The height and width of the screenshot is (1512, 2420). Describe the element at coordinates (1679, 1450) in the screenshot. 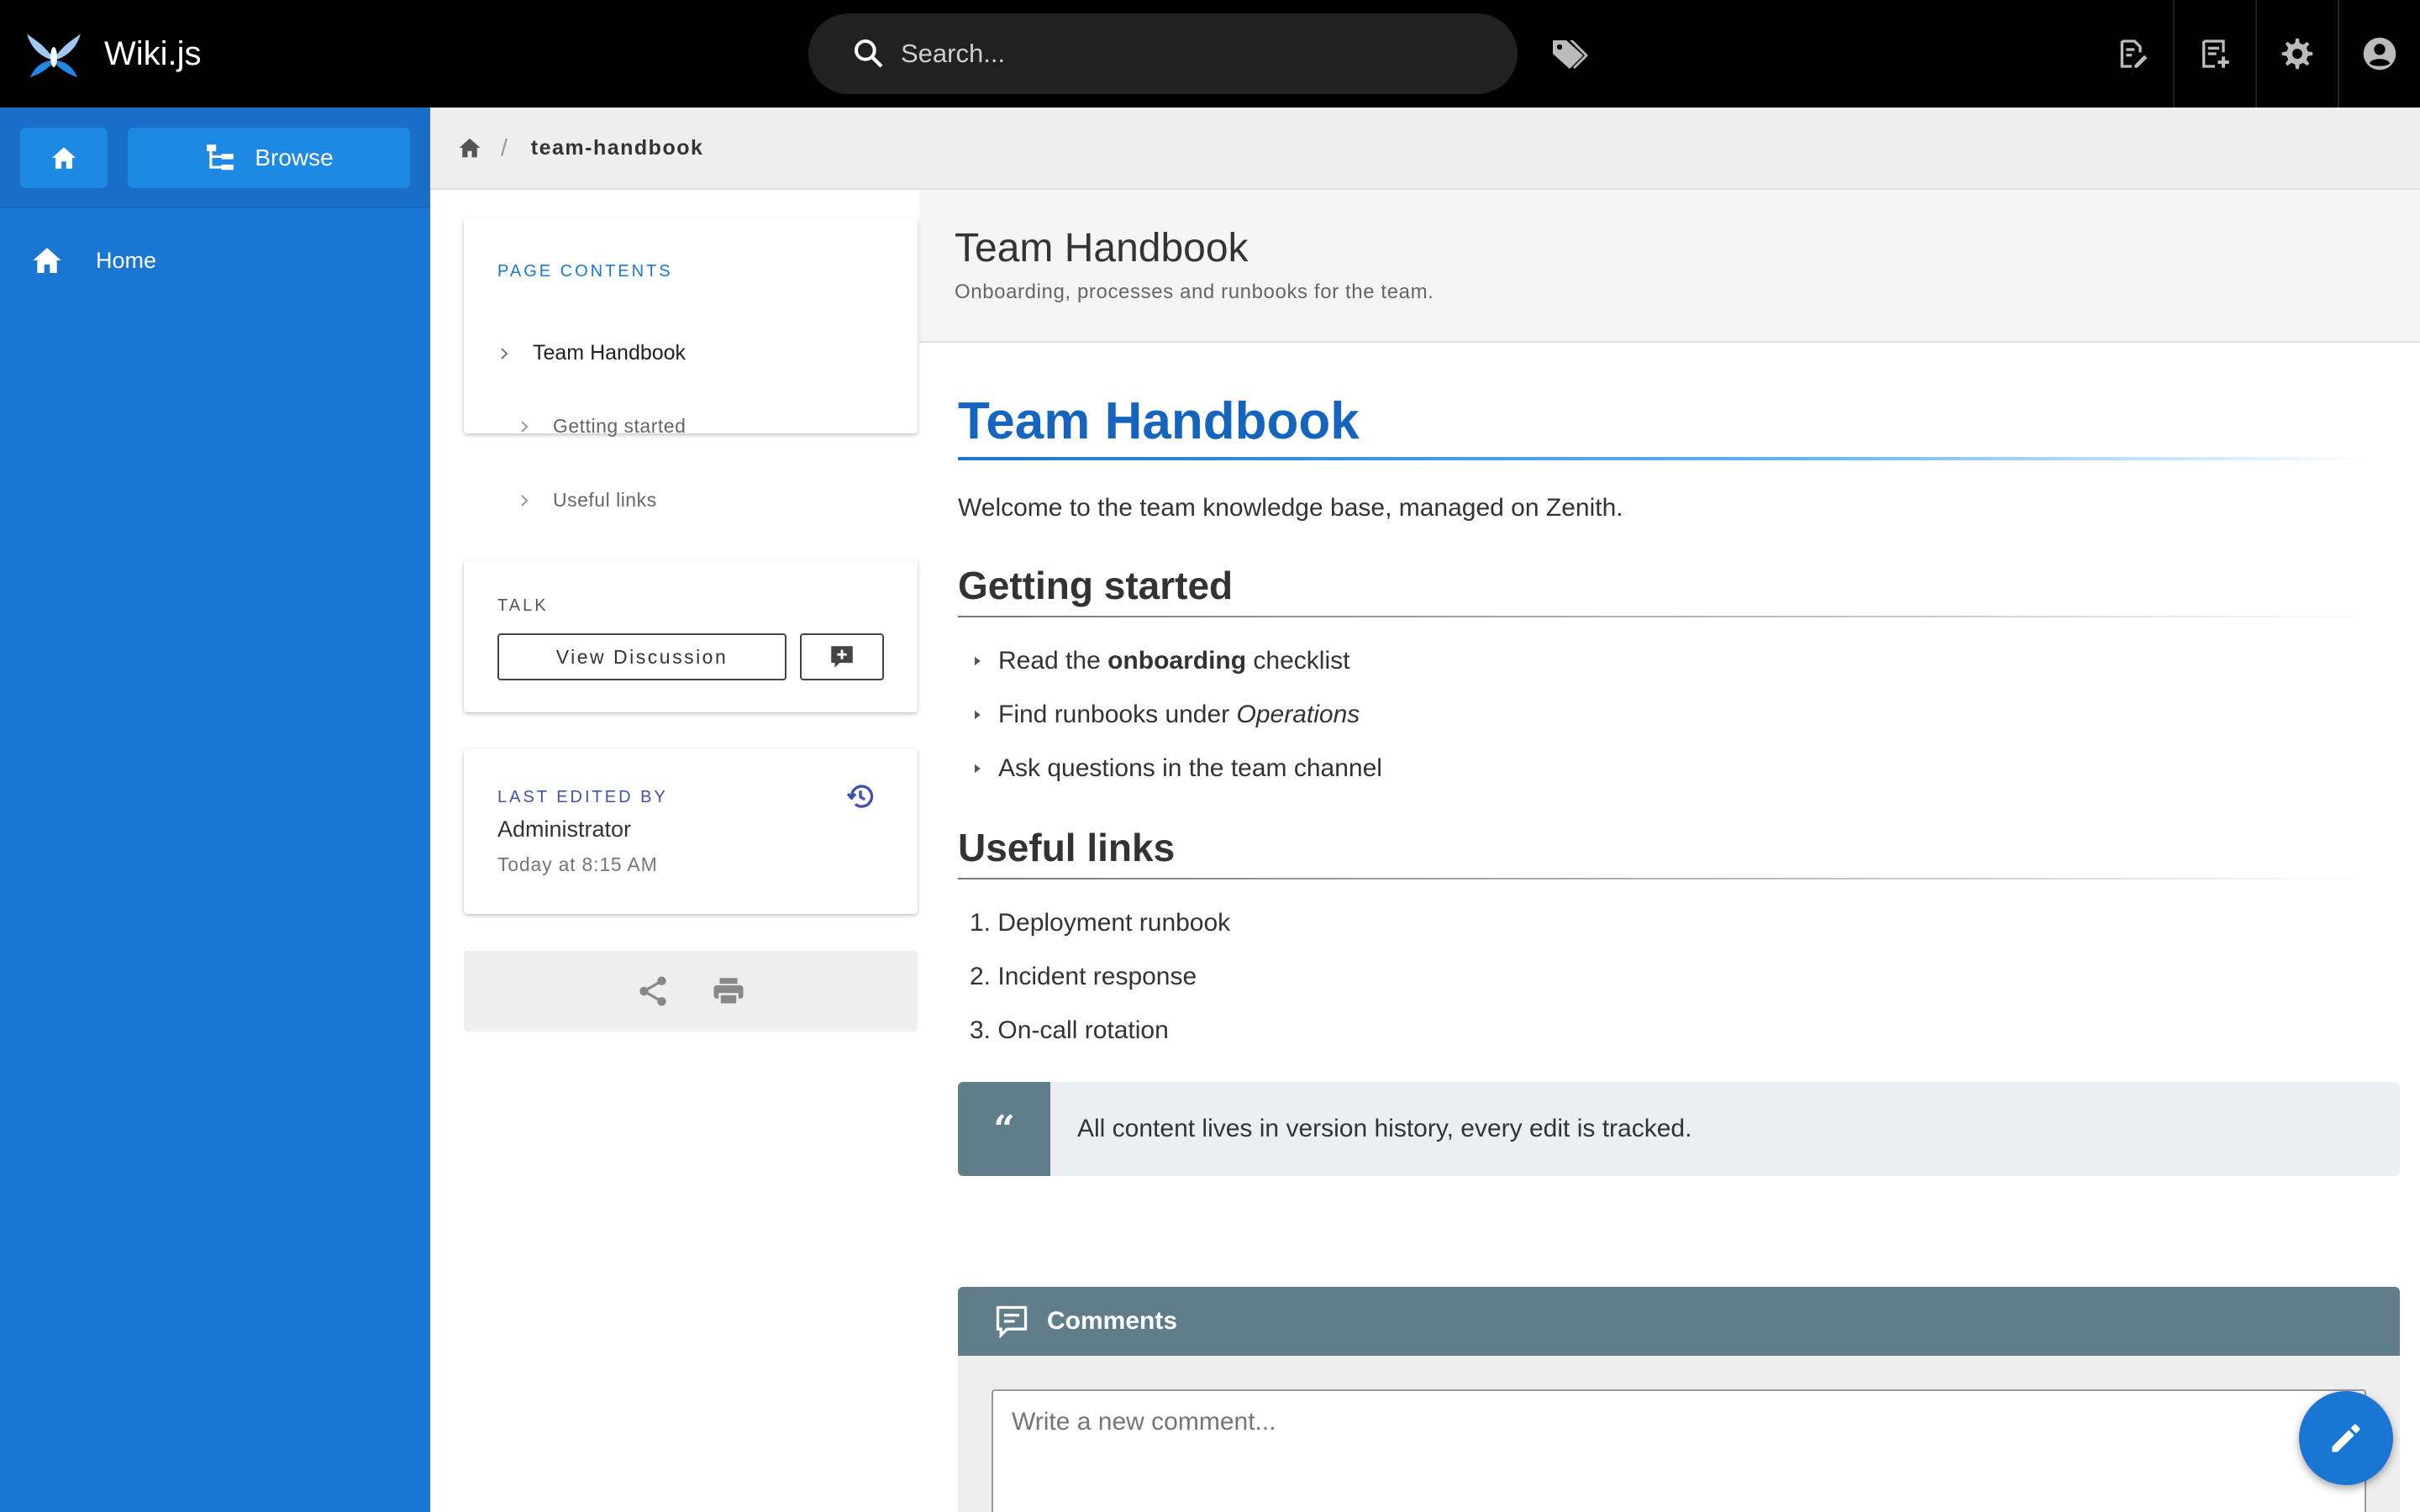

I see `new-comment-input` at that location.